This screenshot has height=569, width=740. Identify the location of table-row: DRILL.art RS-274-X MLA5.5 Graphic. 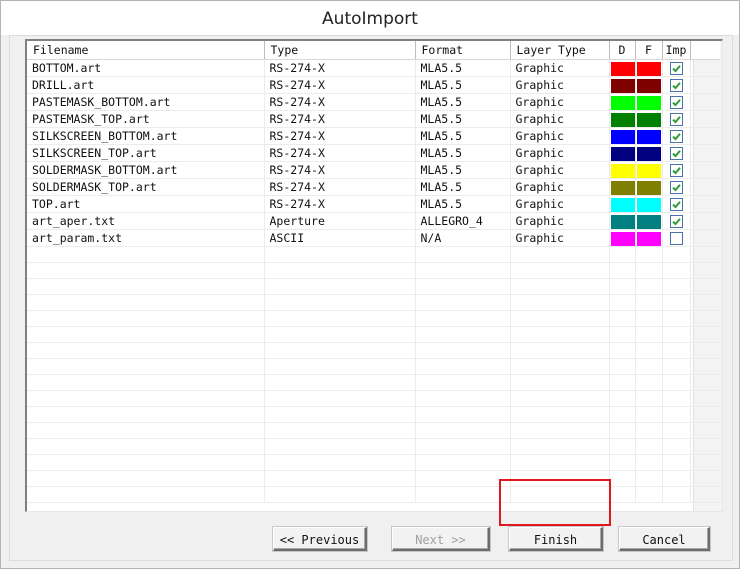
(373, 85).